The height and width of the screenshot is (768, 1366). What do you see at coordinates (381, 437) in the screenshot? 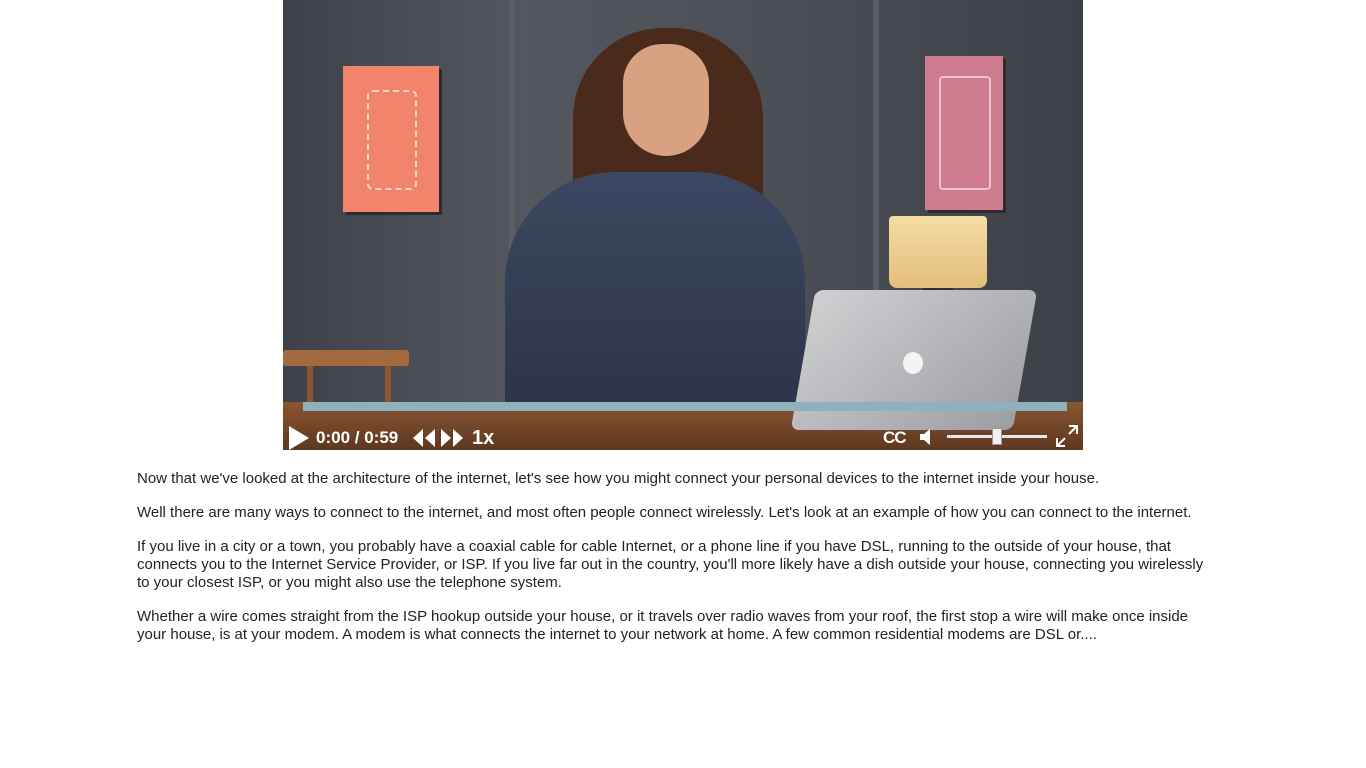
I see `duration: 0:59` at bounding box center [381, 437].